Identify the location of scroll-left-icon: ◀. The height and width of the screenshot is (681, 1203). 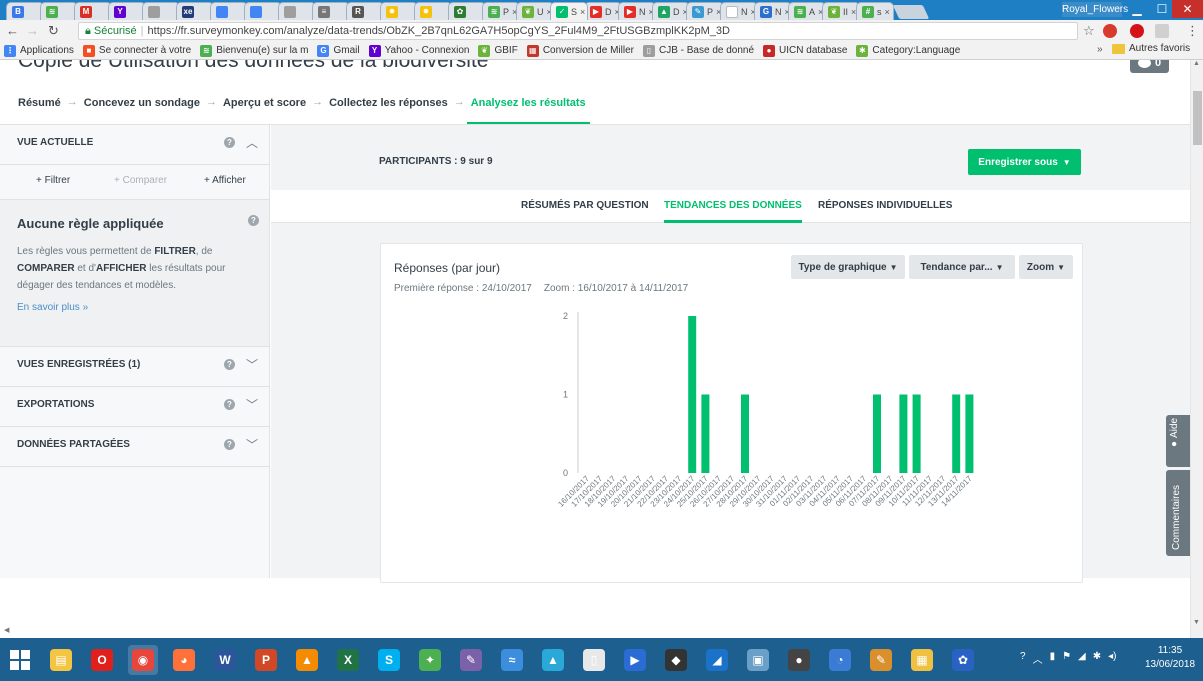
(6, 630).